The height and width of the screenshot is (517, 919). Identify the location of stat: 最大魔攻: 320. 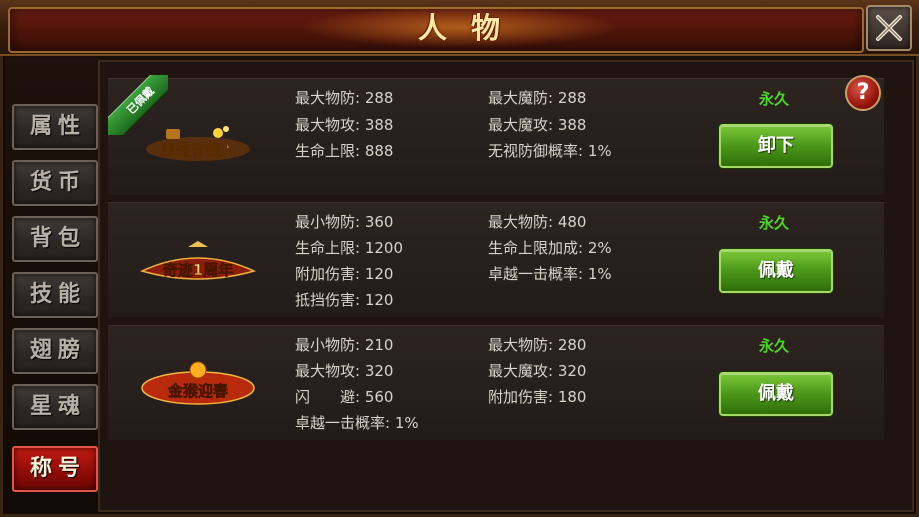
(537, 371).